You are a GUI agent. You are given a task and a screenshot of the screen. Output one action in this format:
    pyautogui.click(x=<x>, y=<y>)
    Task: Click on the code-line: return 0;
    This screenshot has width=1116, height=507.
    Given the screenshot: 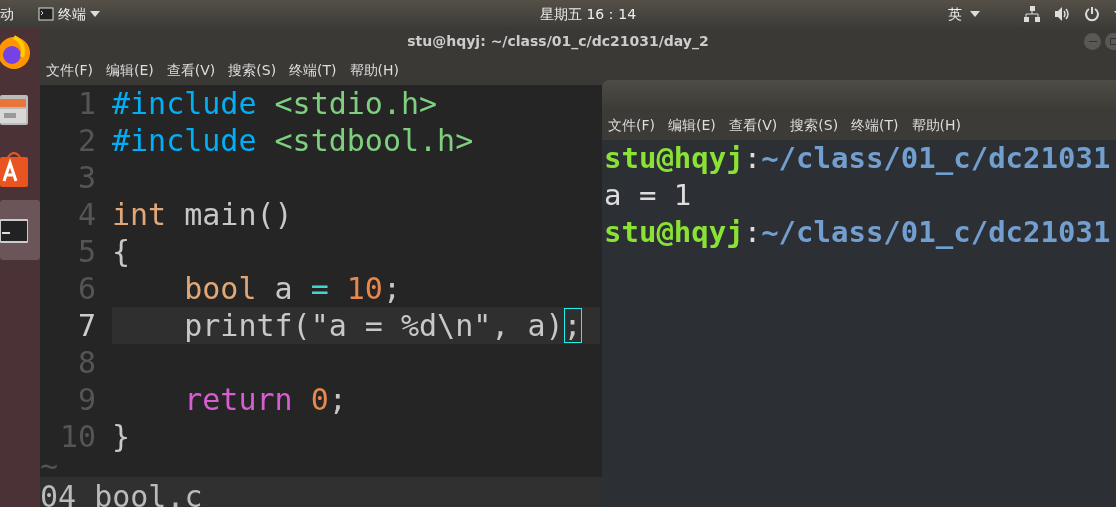 What is the action you would take?
    pyautogui.click(x=265, y=399)
    